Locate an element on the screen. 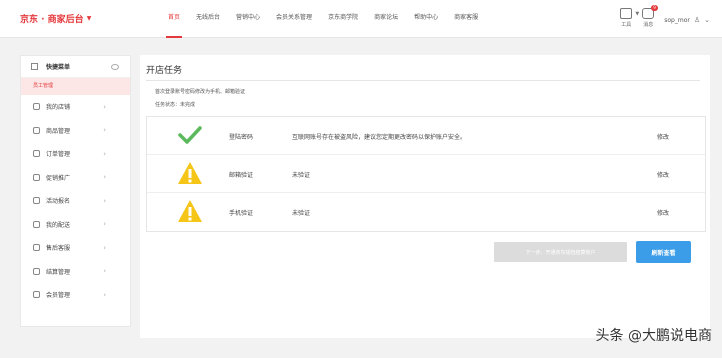  task-name: 登陆密码 is located at coordinates (241, 137).